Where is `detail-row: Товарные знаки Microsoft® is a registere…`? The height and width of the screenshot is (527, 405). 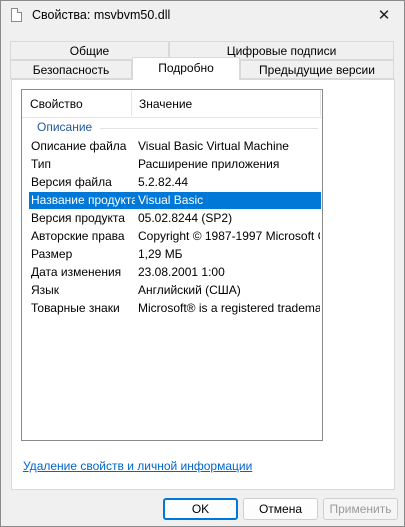
detail-row: Товарные знаки Microsoft® is a registere… is located at coordinates (175, 308).